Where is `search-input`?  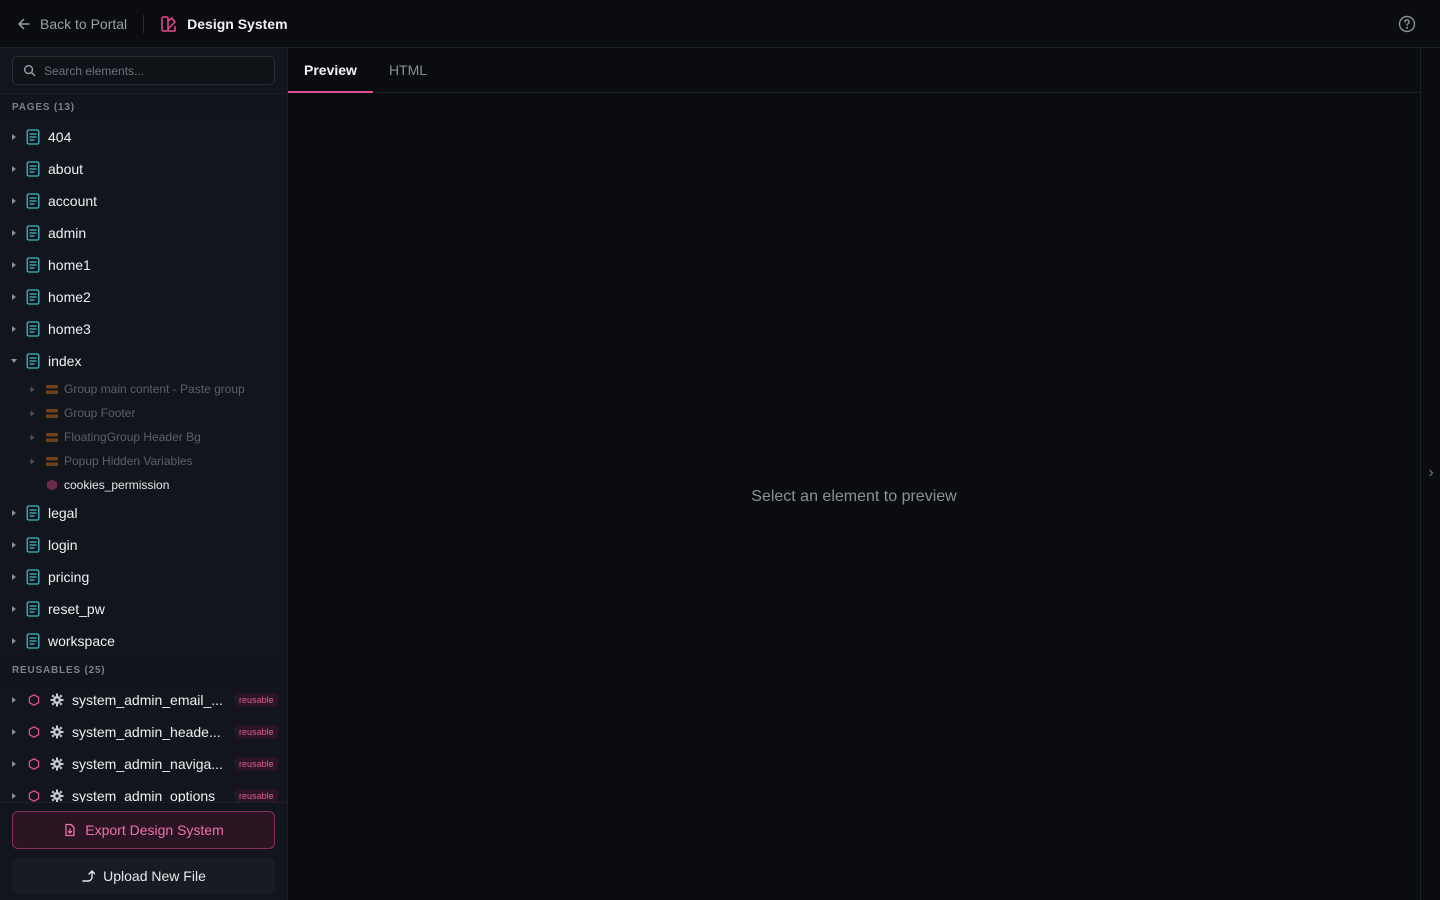 search-input is located at coordinates (149, 70).